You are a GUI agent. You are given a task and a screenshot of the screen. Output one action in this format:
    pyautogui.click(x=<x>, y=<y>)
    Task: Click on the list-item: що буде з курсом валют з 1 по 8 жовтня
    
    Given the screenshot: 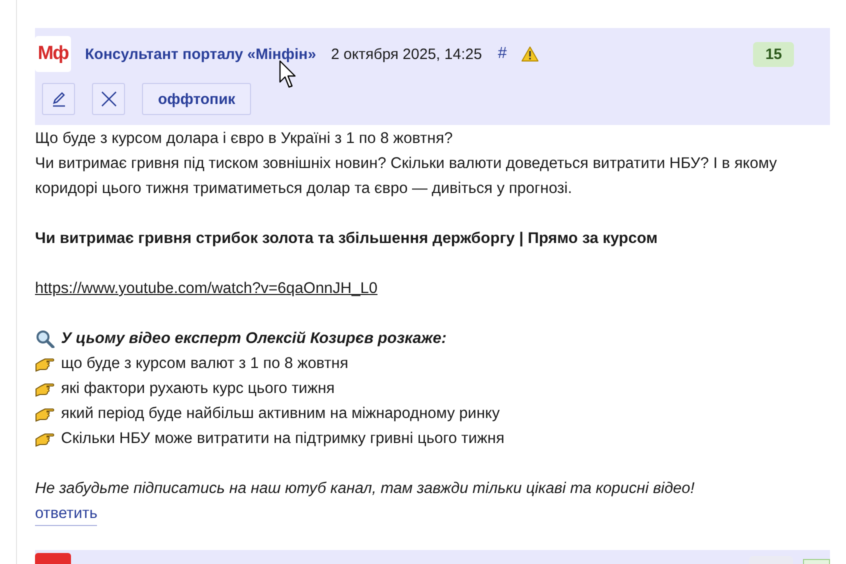 What is the action you would take?
    pyautogui.click(x=204, y=364)
    